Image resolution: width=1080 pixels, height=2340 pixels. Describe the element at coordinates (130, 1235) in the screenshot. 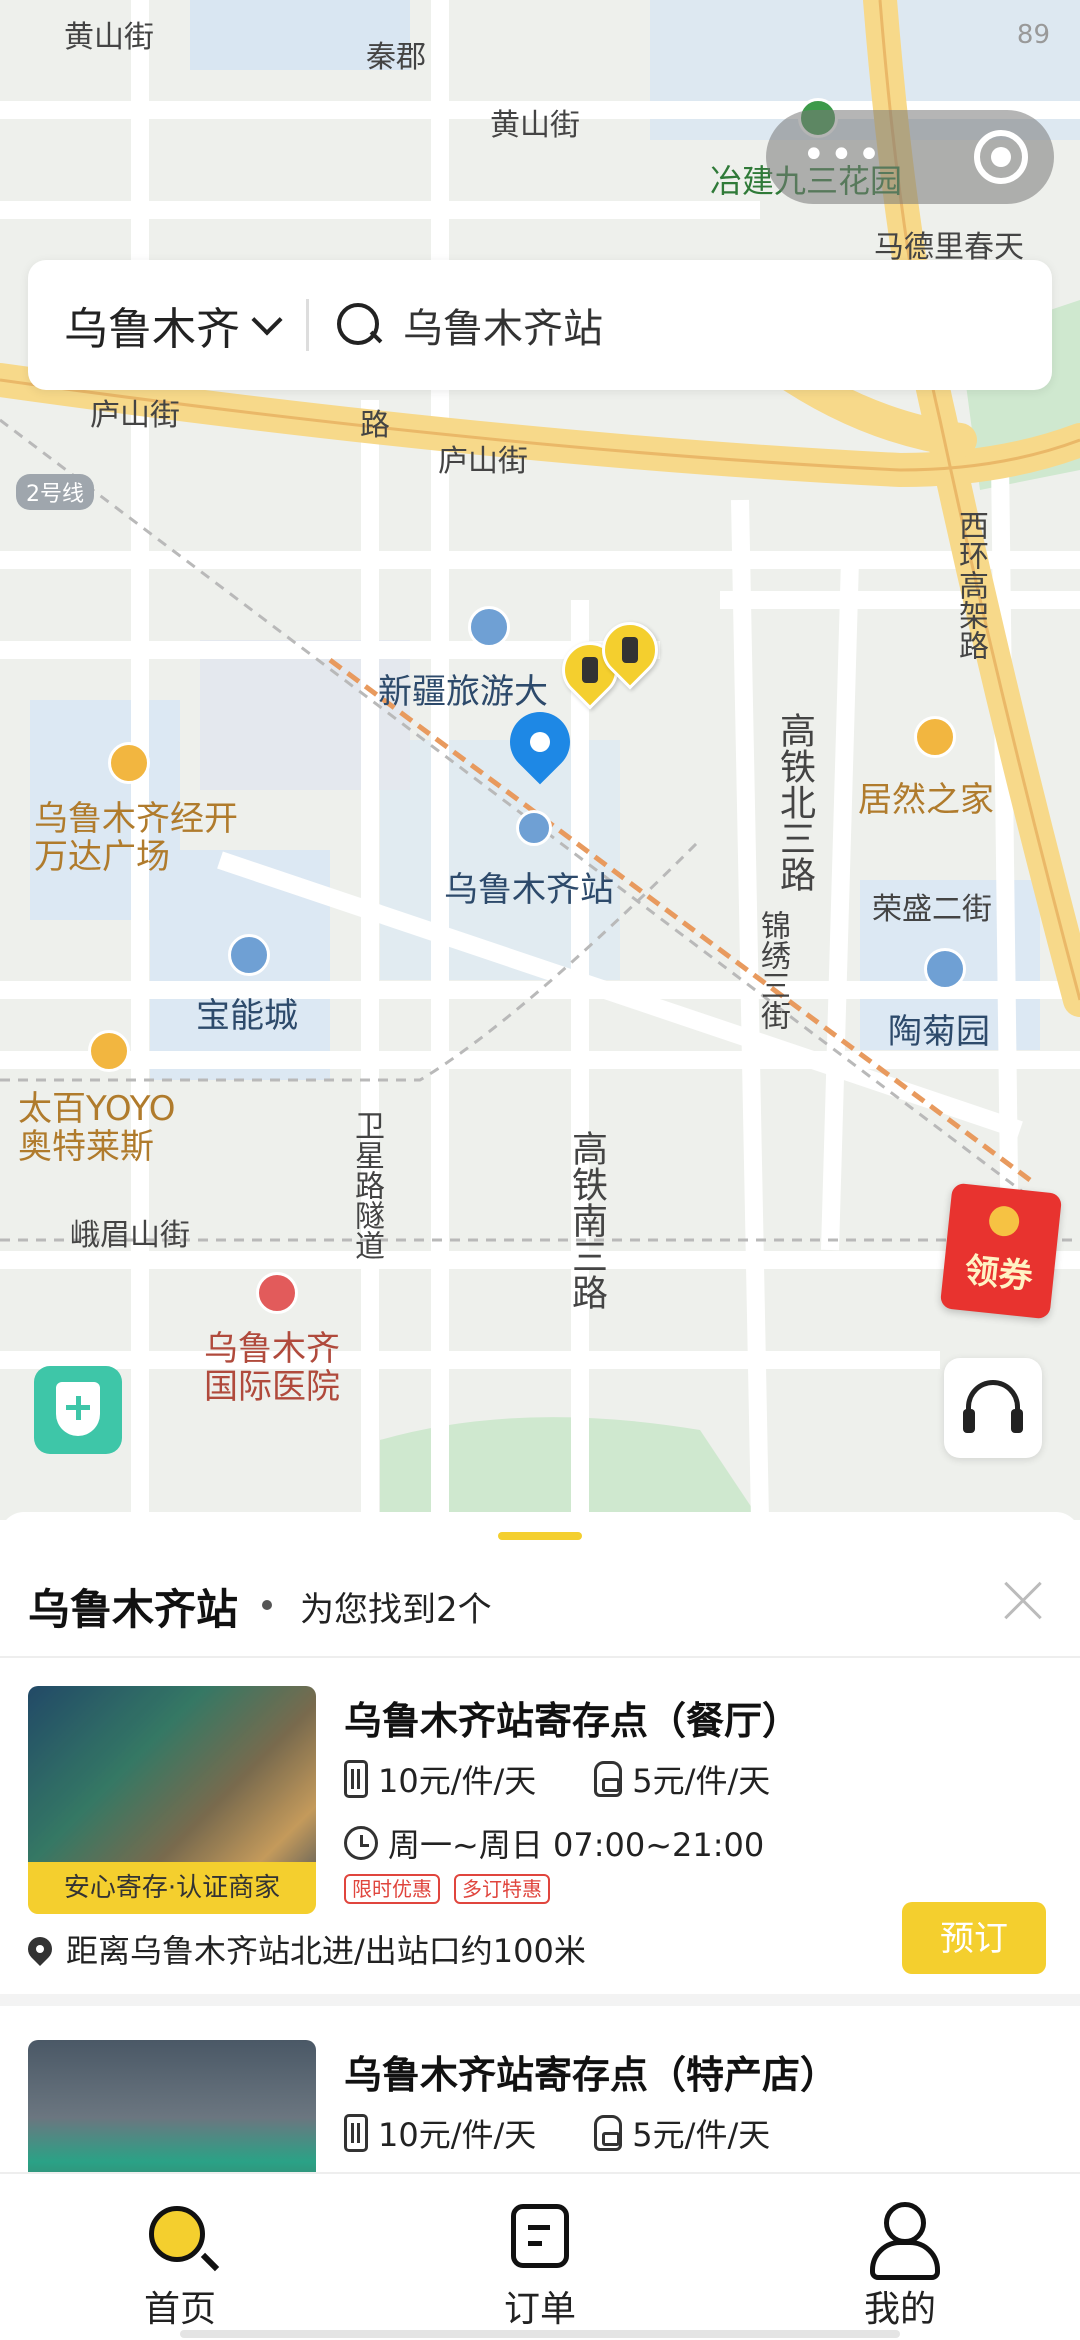

I see `map-label: 峨眉山街` at that location.